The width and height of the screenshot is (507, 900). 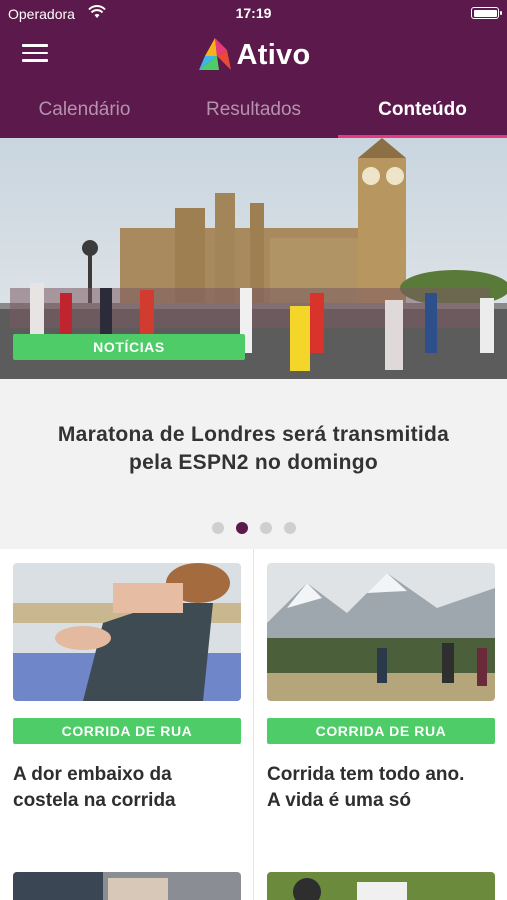 I want to click on tab-bar: Calendário Resultados Conteúdo, so click(x=253, y=110).